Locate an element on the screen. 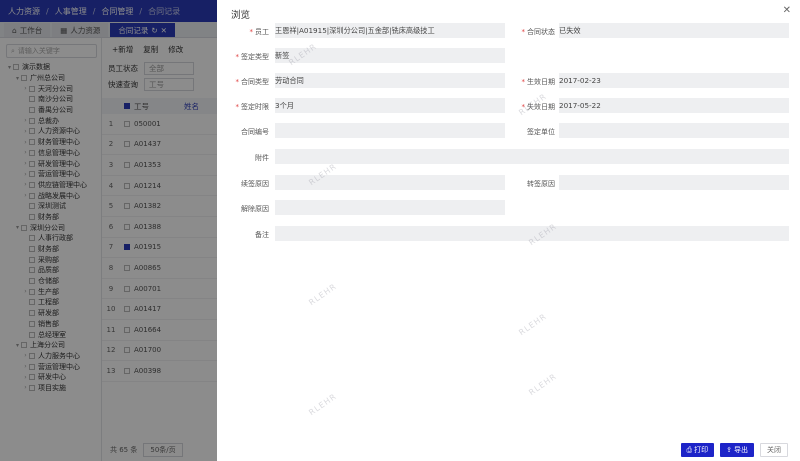 The width and height of the screenshot is (800, 461). effective-date-field: 2017-02-23 is located at coordinates (674, 80).